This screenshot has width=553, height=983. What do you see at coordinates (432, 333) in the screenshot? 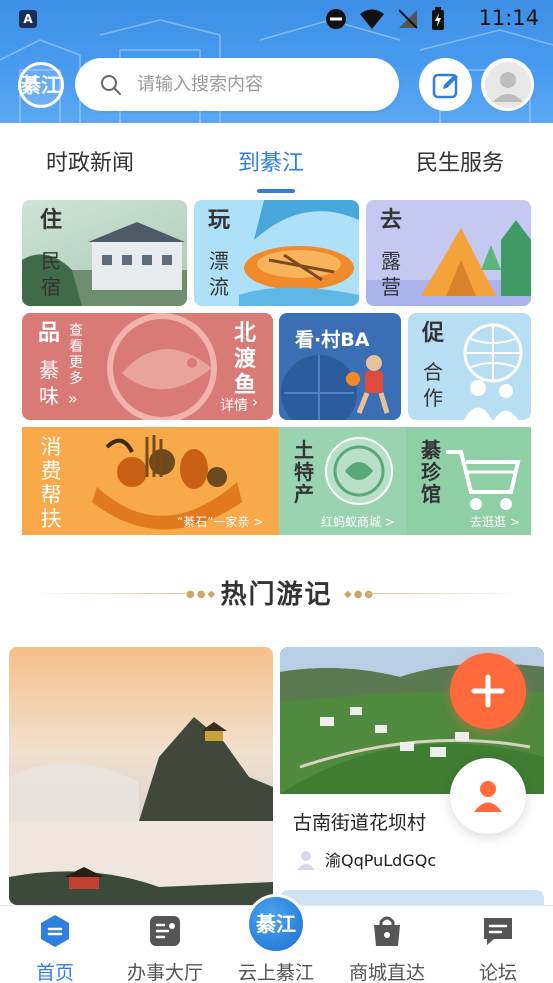
I see `tile-cooperation-title: 促` at bounding box center [432, 333].